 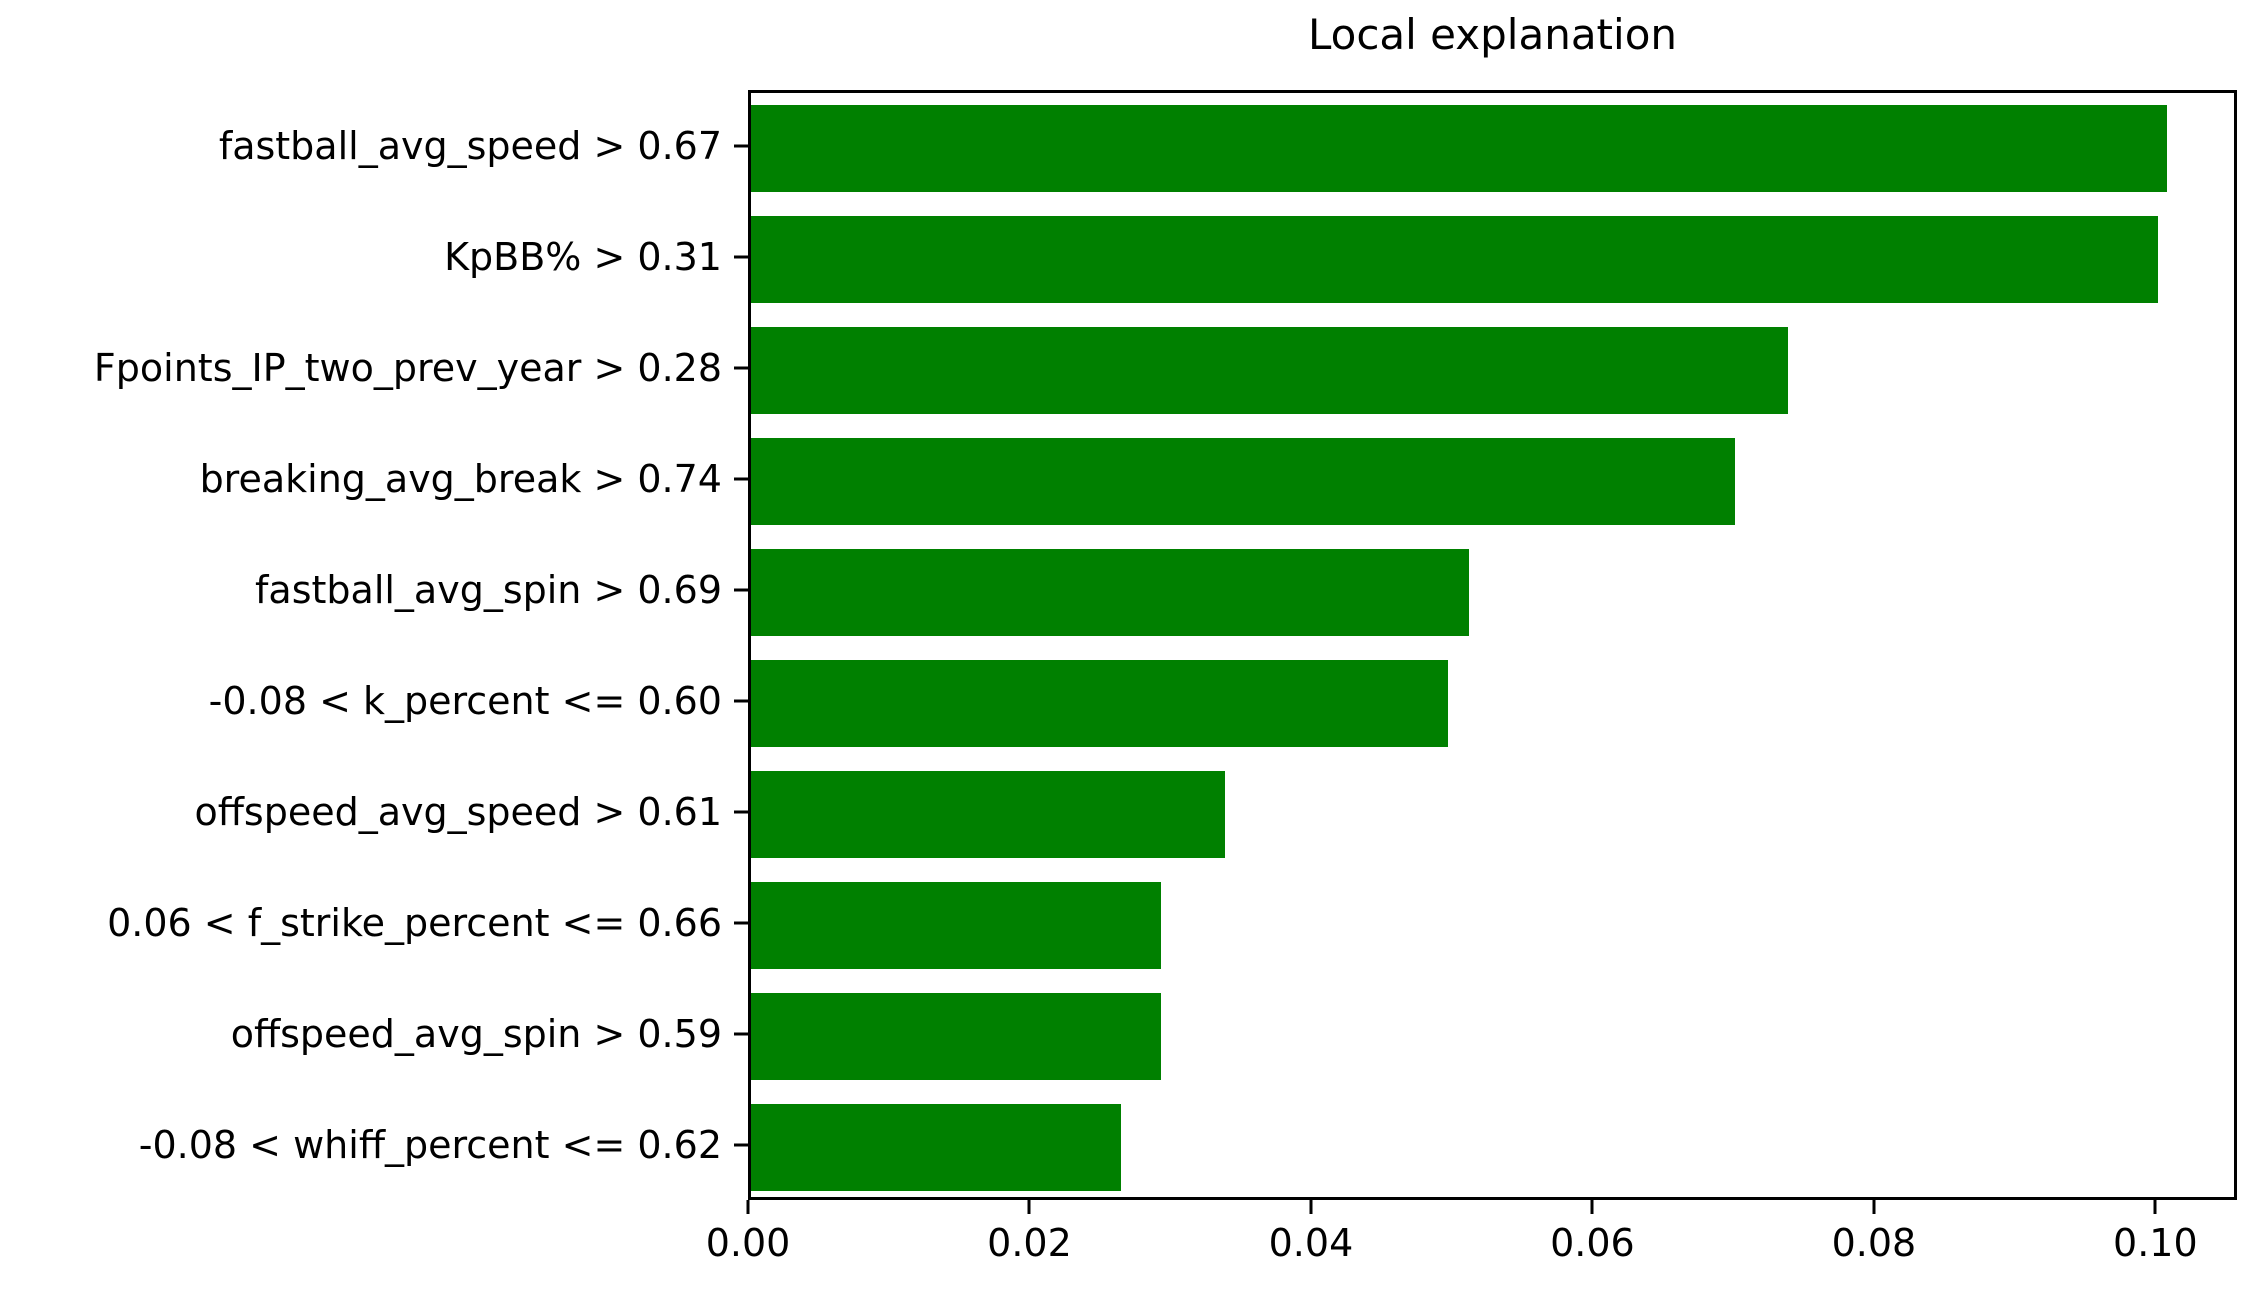 I want to click on y-axis-tick-label: 0.06 < f_strike_percent <= 0.66, so click(x=414, y=922).